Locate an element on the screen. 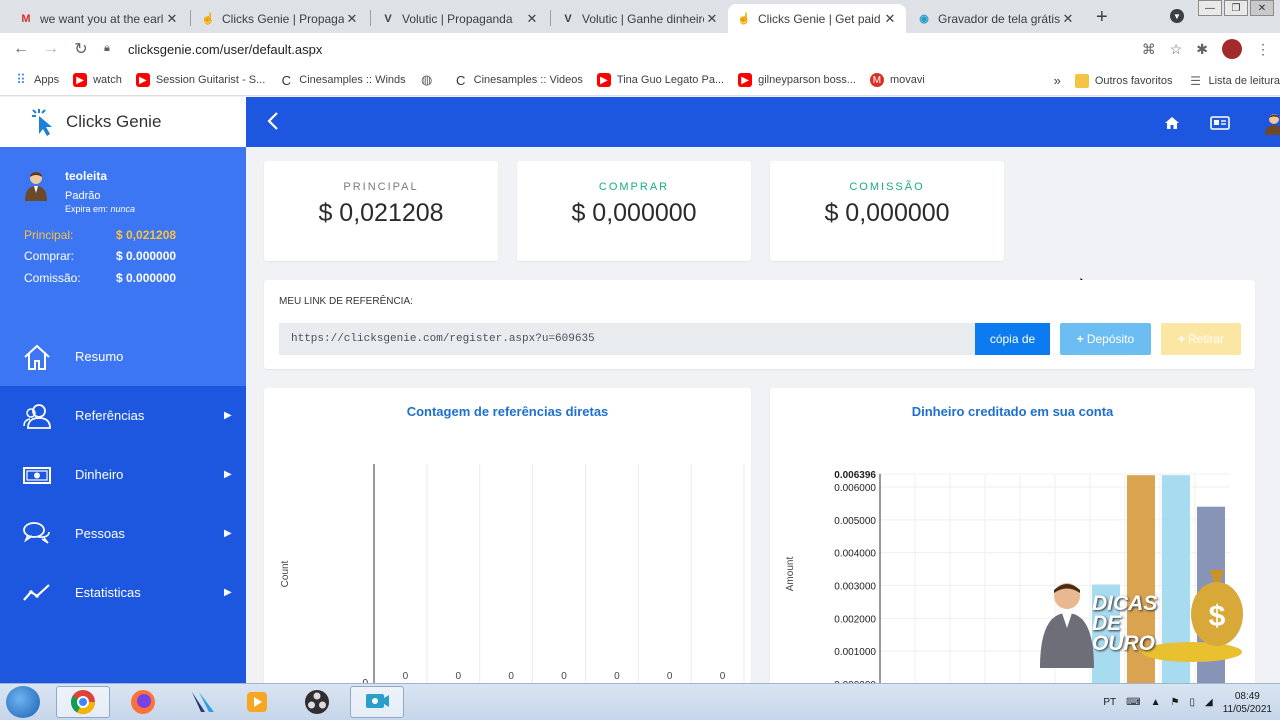 This screenshot has width=1280, height=720. obs-icon is located at coordinates (317, 702).